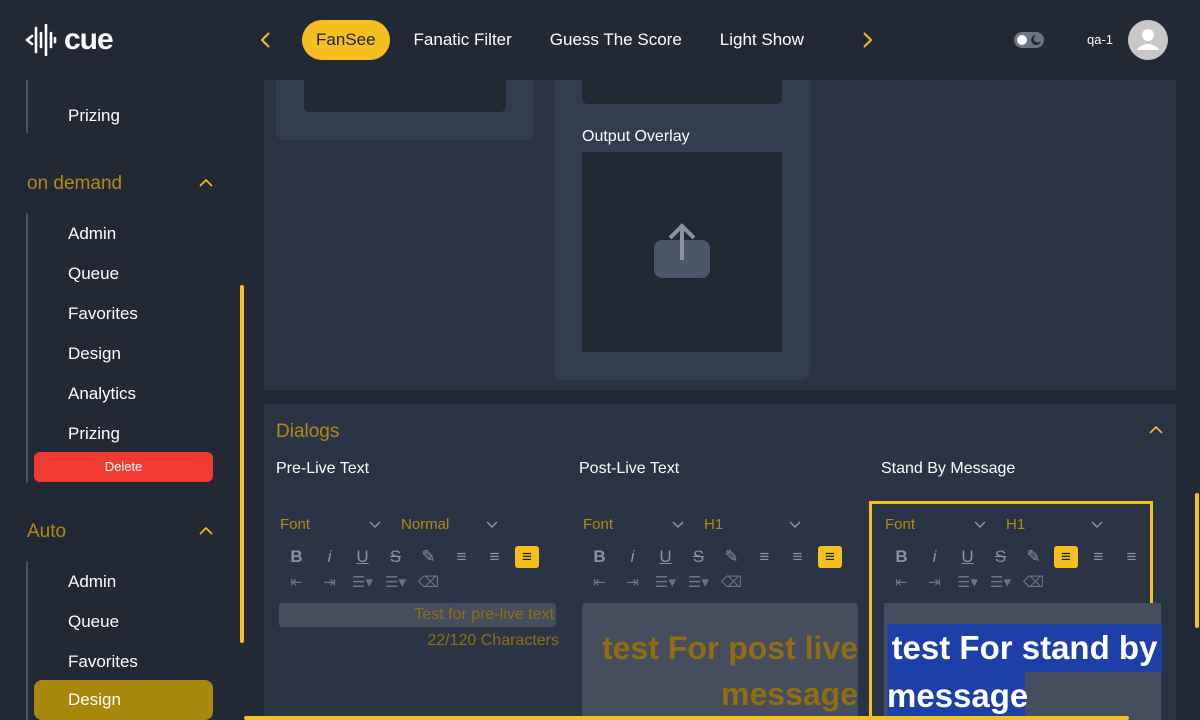  I want to click on output-overlay-dropzone, so click(682, 252).